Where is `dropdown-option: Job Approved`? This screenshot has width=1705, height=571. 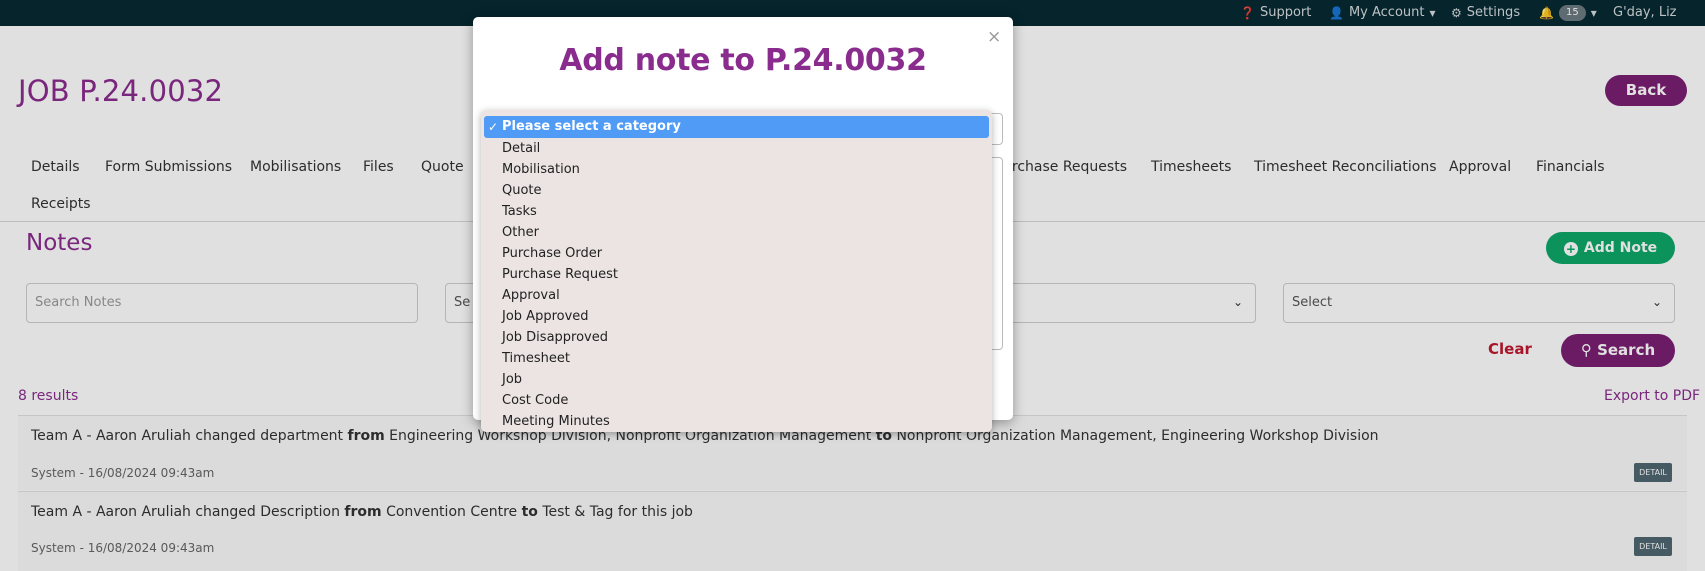 dropdown-option: Job Approved is located at coordinates (545, 316).